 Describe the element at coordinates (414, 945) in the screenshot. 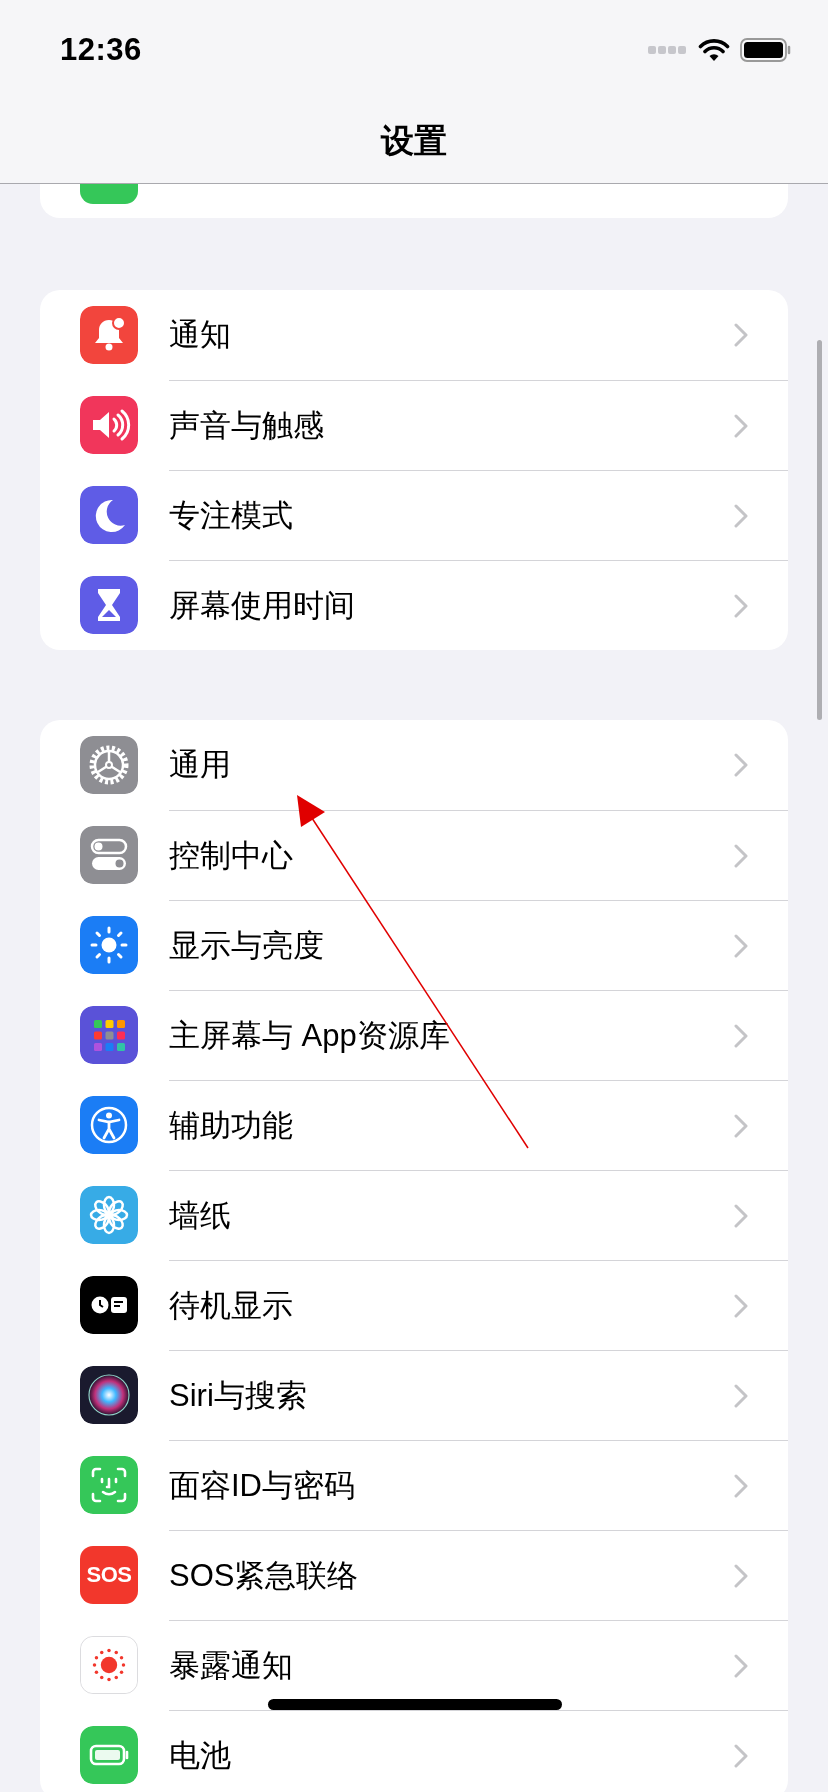

I see `settings-row: 显示与亮度` at that location.